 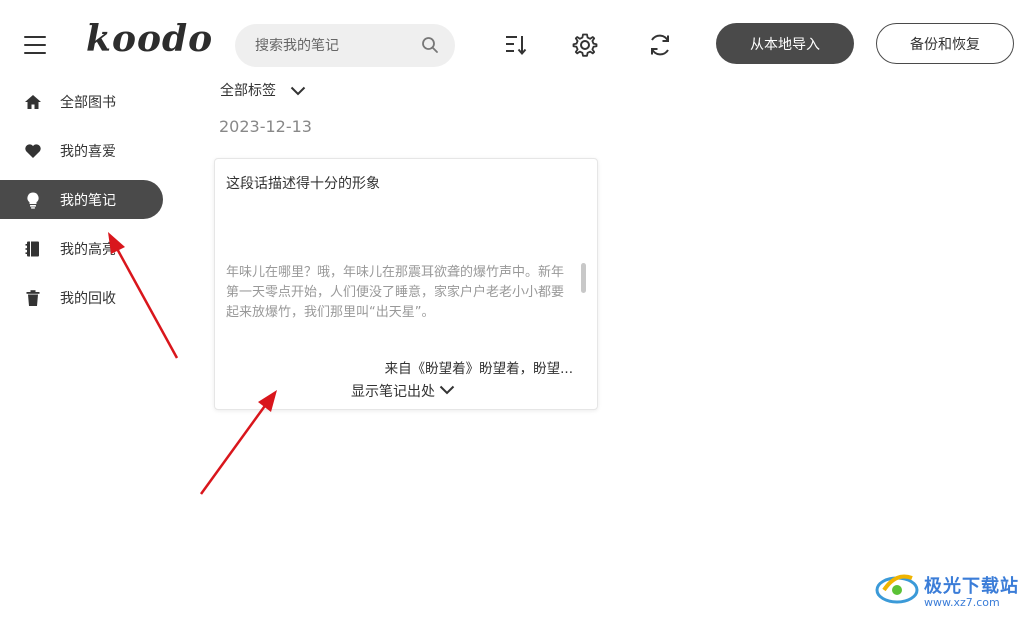 I want to click on import-button: 从本地导入, so click(x=785, y=43).